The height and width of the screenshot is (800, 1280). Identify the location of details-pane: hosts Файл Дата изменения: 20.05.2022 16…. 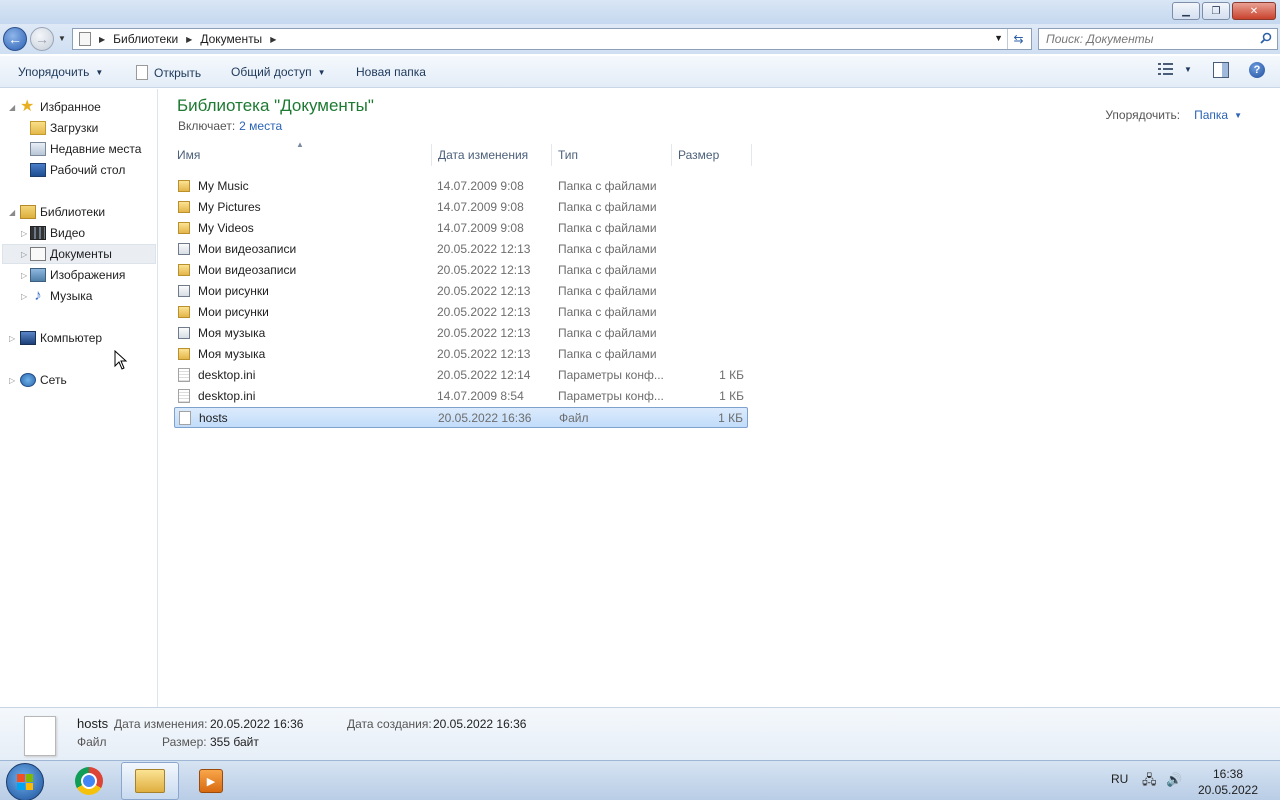
(640, 733).